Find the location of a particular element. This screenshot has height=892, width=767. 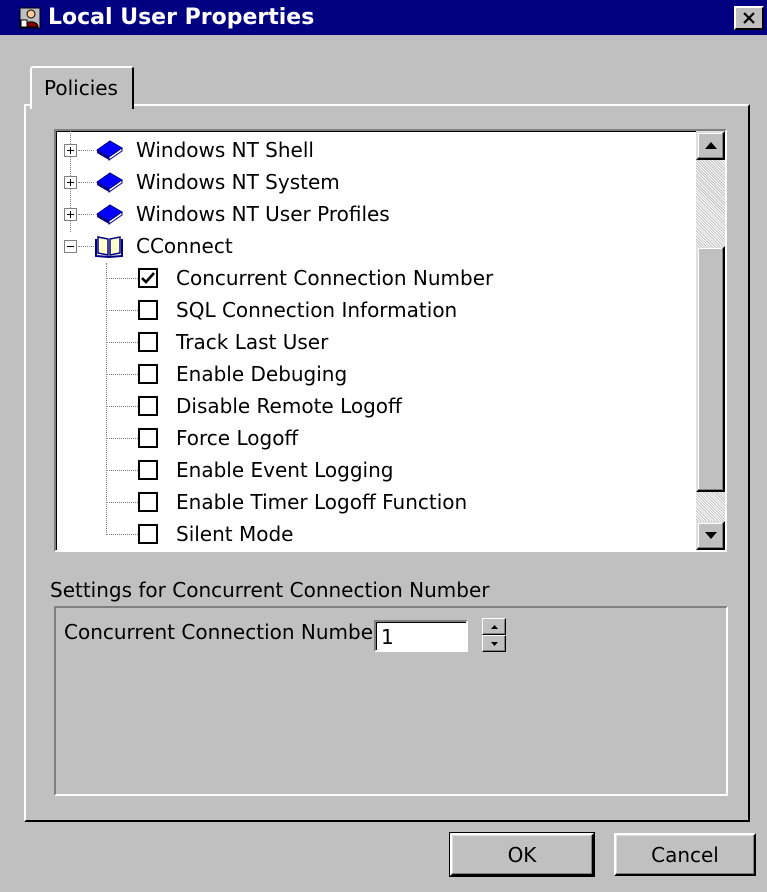

policy-enable-timer-logoff-function: Enable Timer Logoff Function is located at coordinates (376, 502).